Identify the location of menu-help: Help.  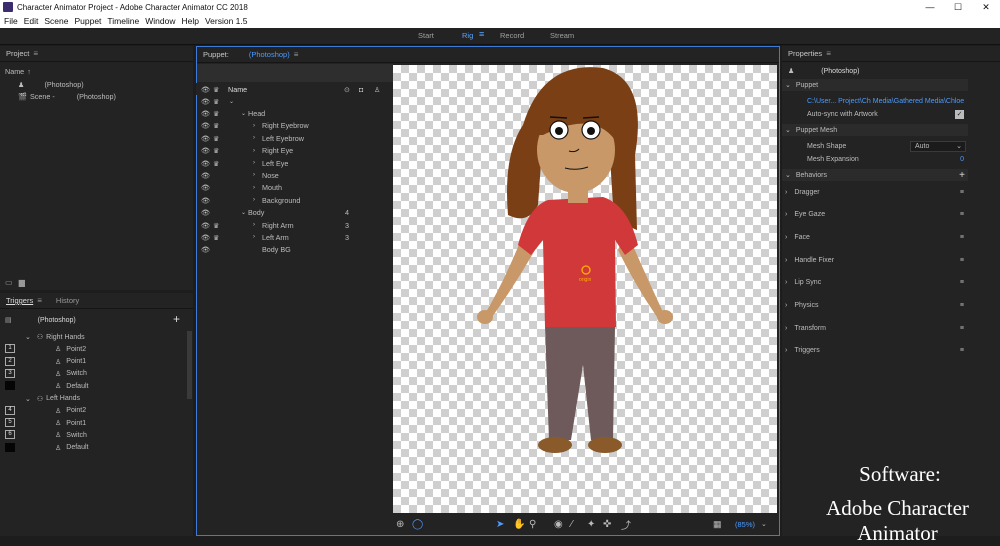
(189, 21).